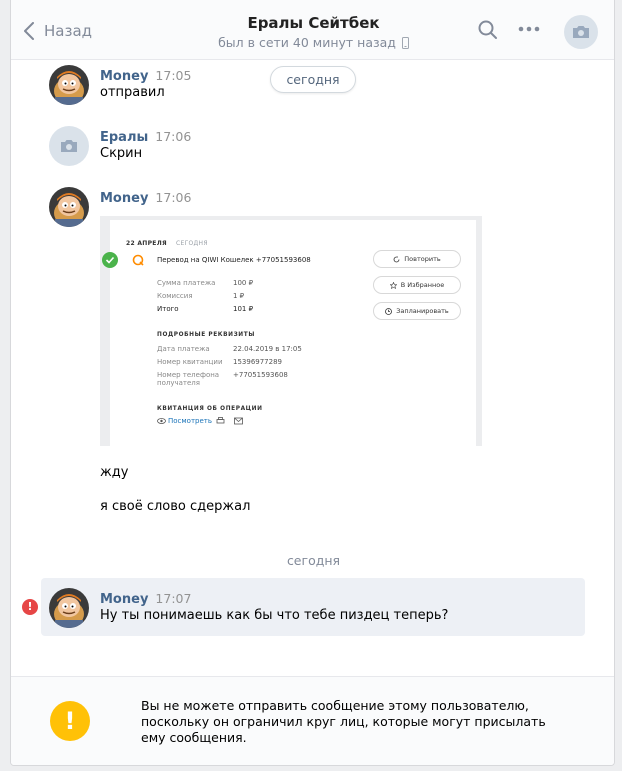  I want to click on favorite-label: В Избранное, so click(422, 285).